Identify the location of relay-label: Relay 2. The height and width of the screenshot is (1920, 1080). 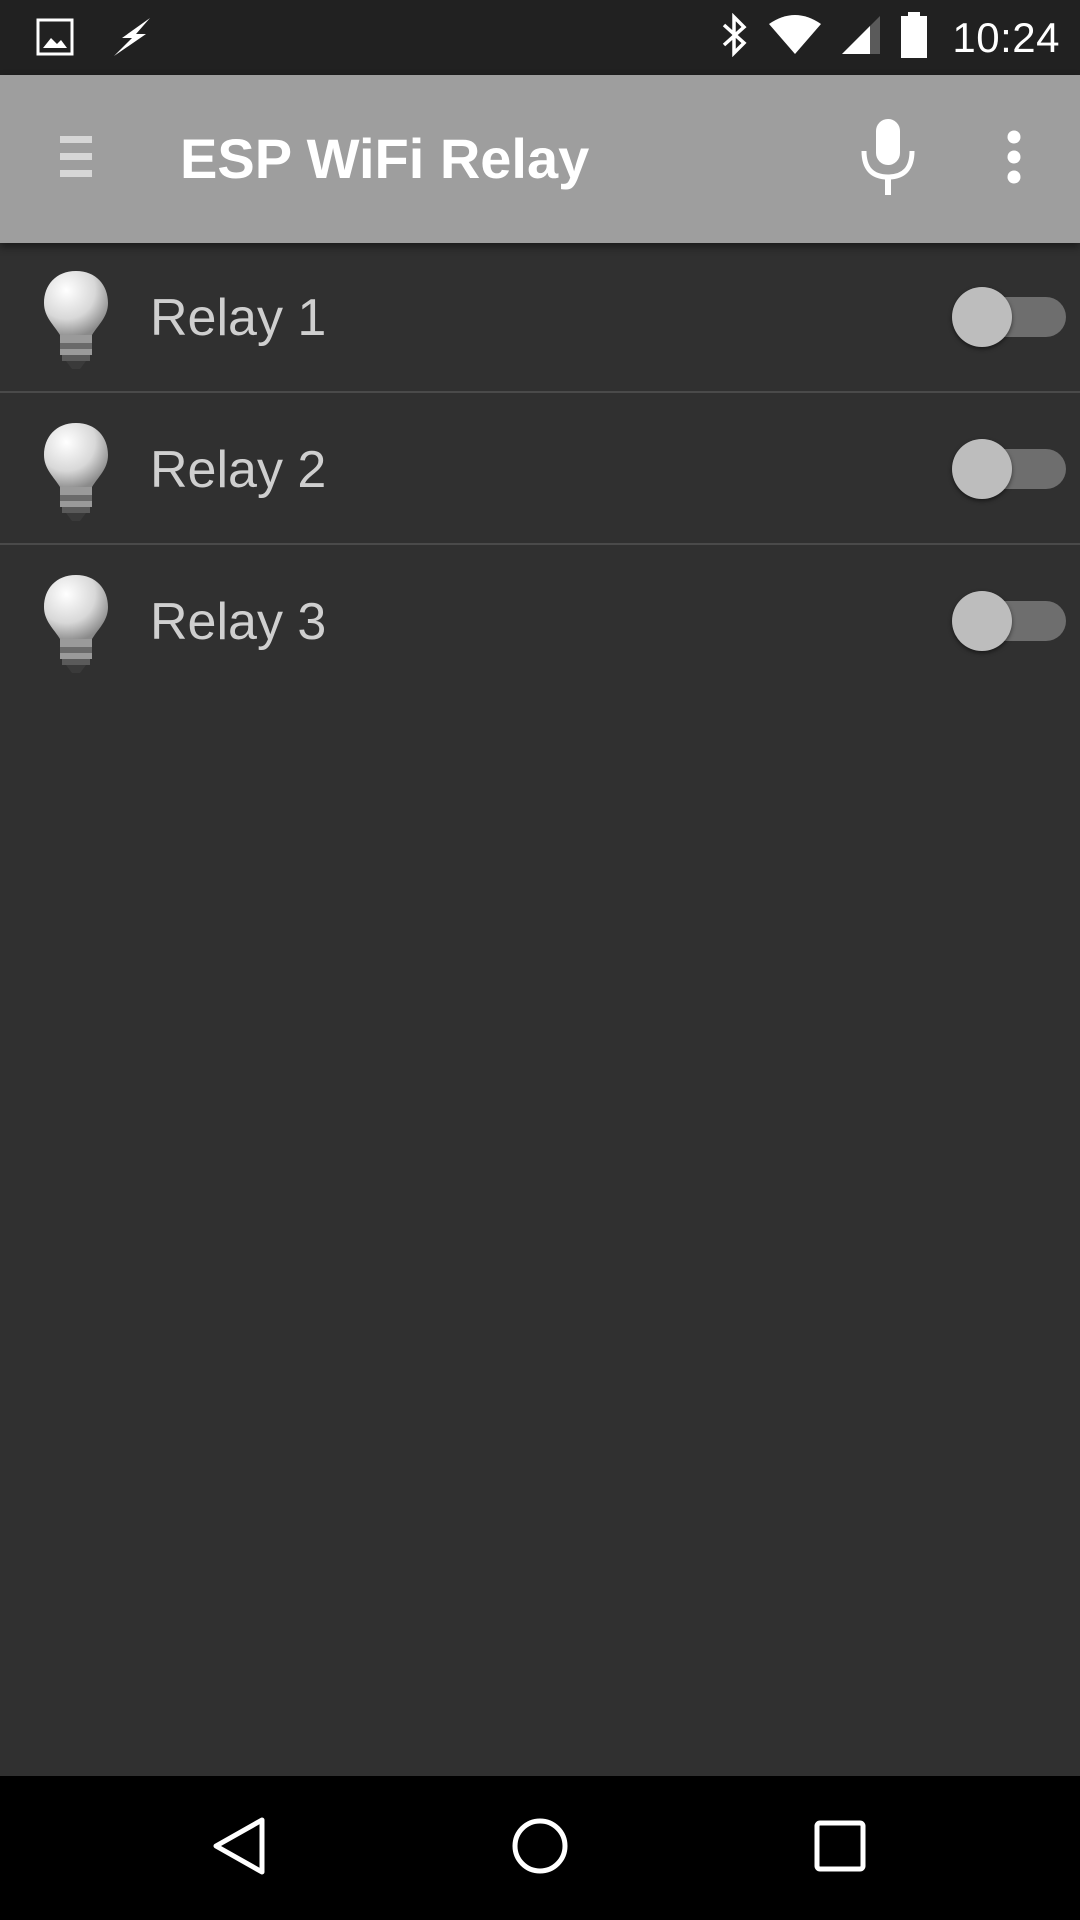
(238, 470).